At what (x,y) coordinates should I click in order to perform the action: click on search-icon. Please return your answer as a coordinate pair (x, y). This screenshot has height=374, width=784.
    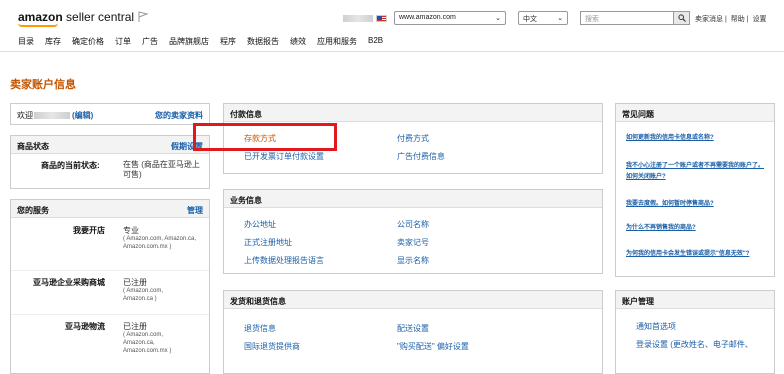
    Looking at the image, I should click on (681, 18).